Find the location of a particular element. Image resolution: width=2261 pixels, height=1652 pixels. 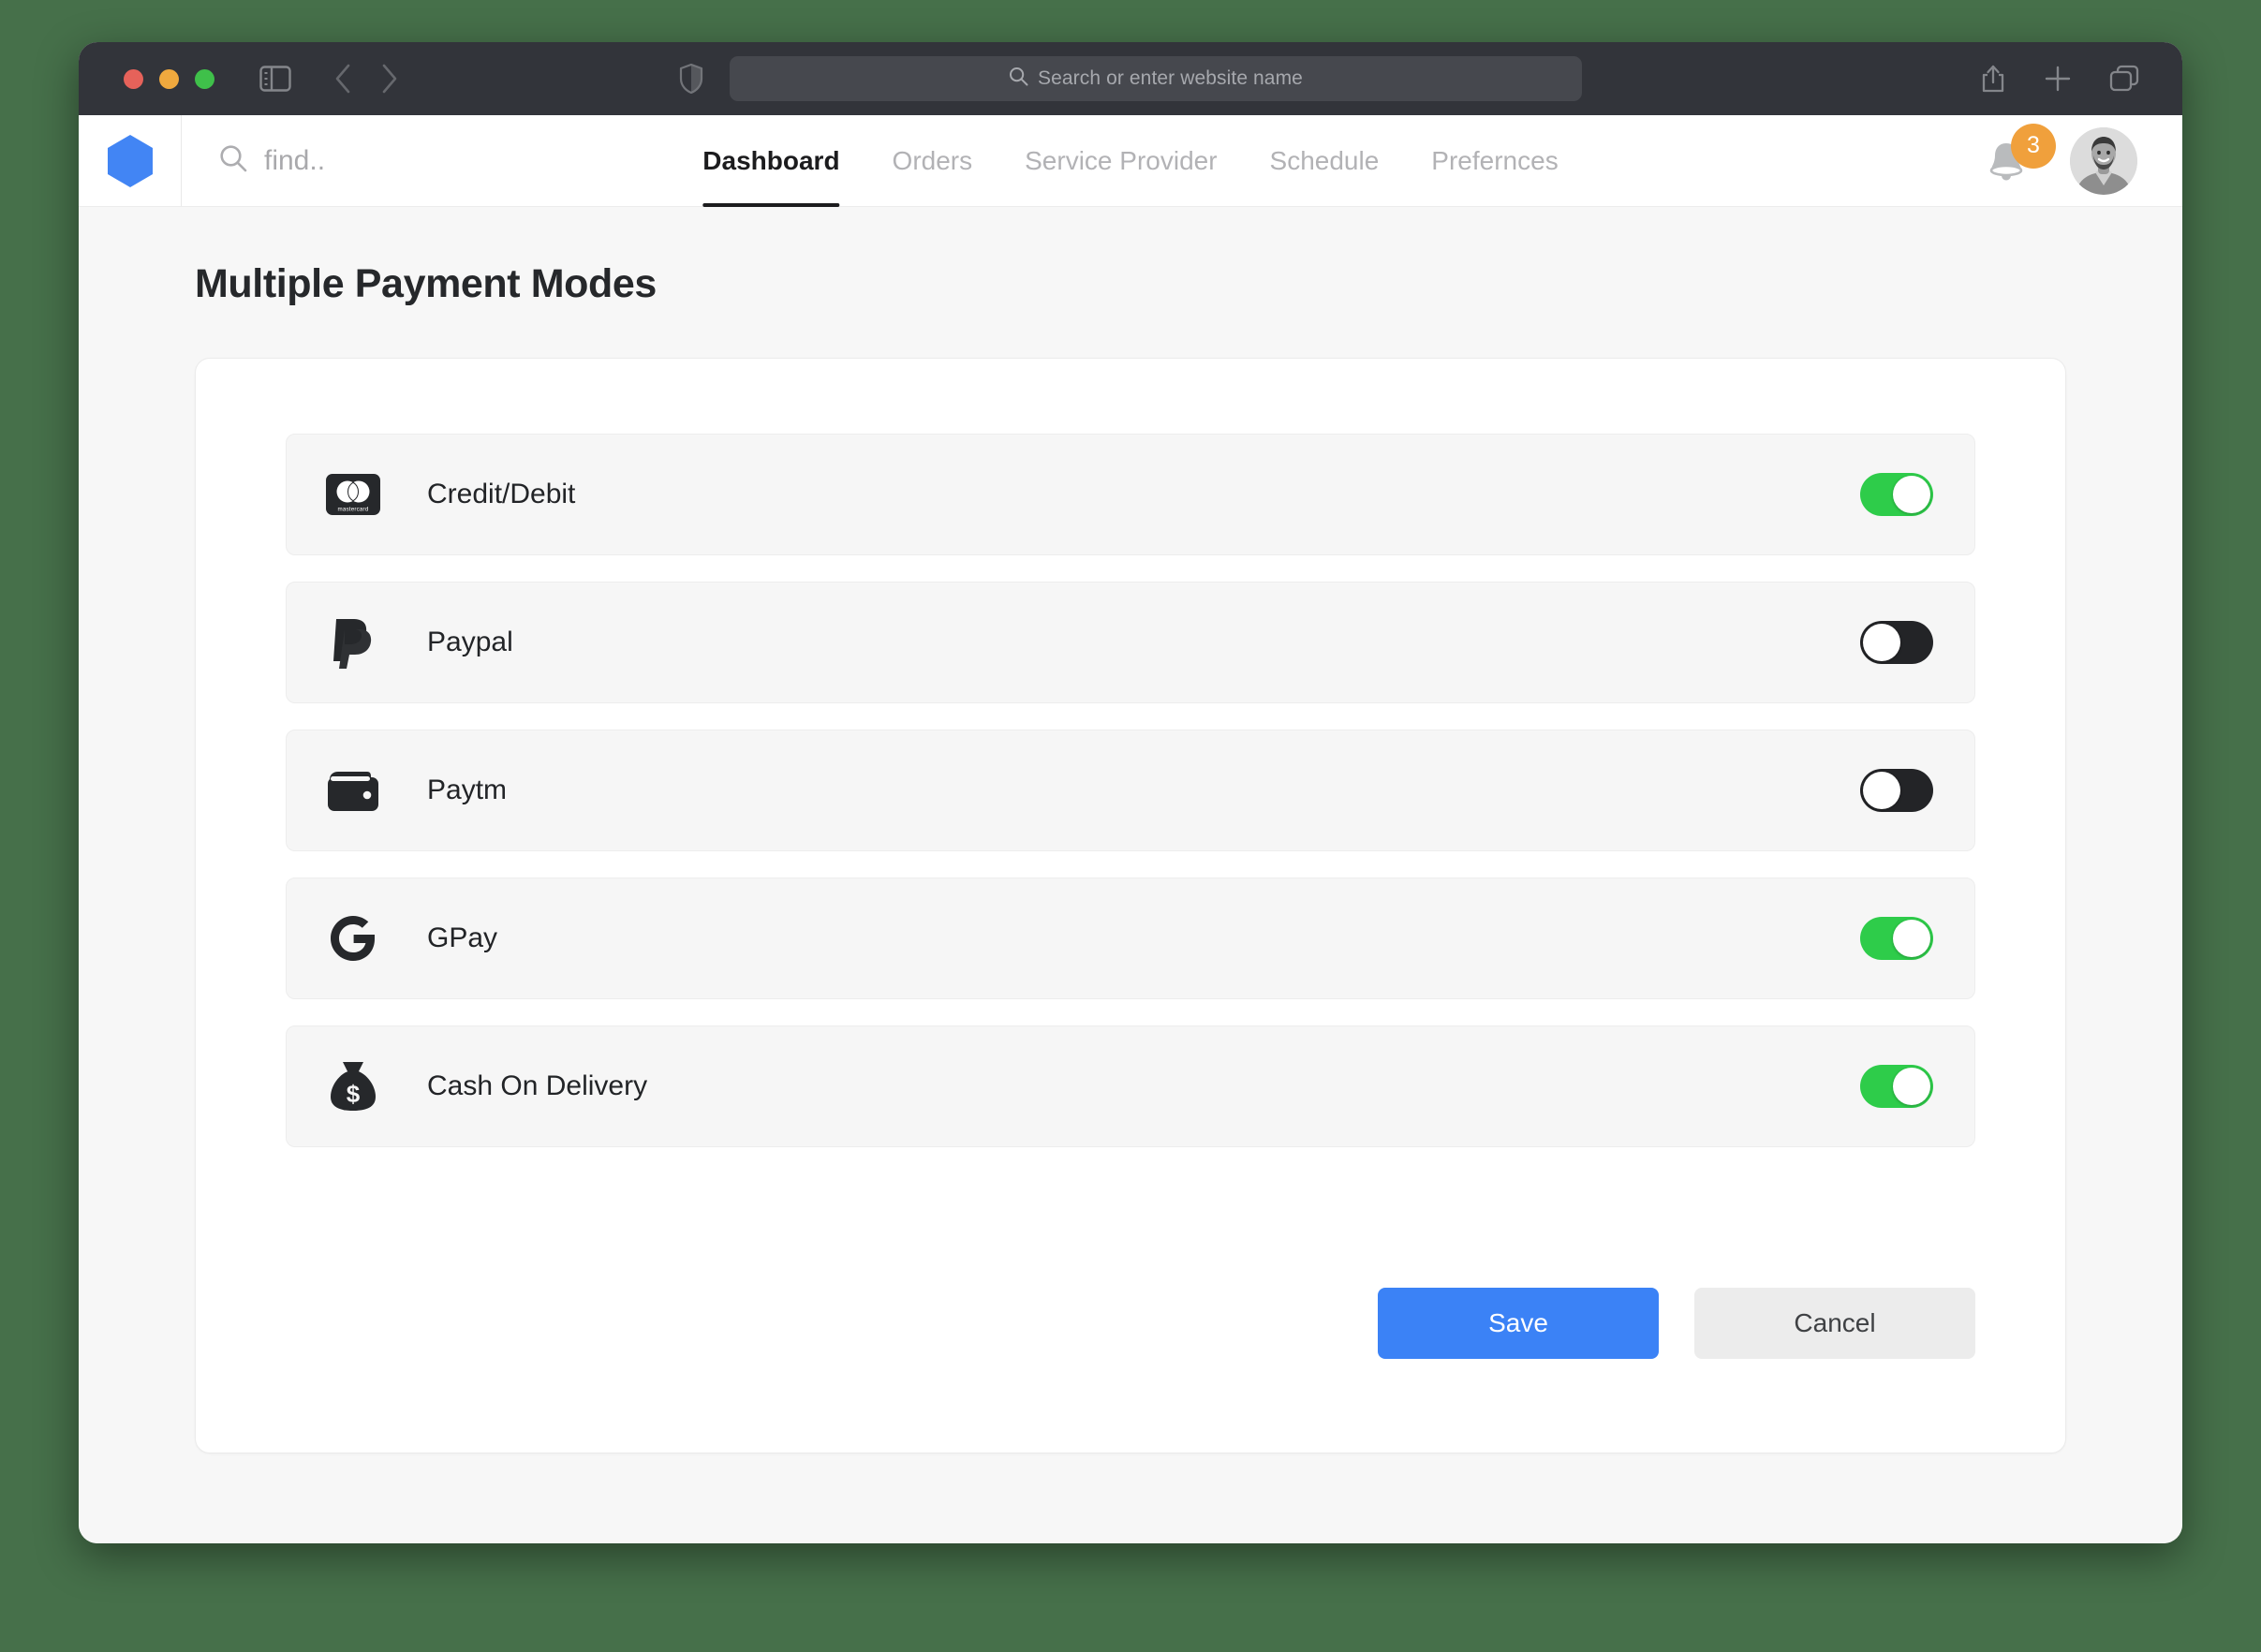

payment-label: Paytm is located at coordinates (467, 790).